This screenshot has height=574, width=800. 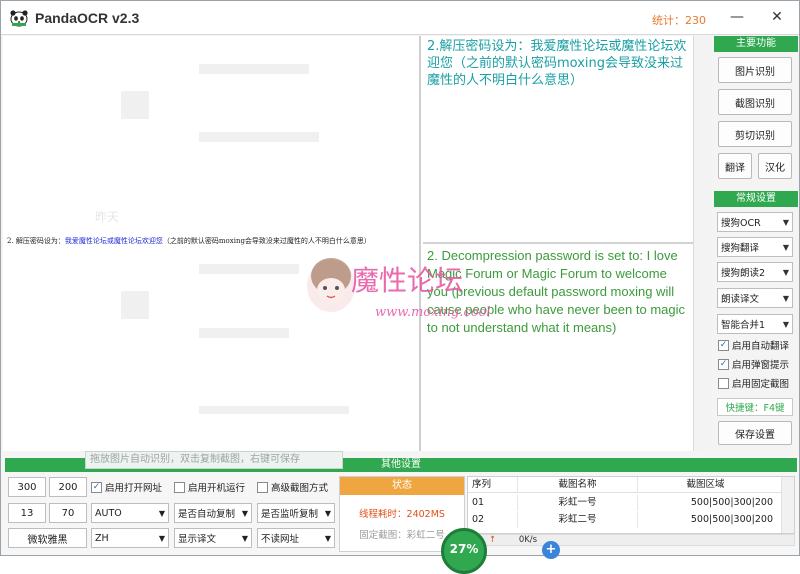 I want to click on drop-hint-tooltip: 拖放图片自动识别，双击复制截图，右键可保存, so click(x=214, y=460).